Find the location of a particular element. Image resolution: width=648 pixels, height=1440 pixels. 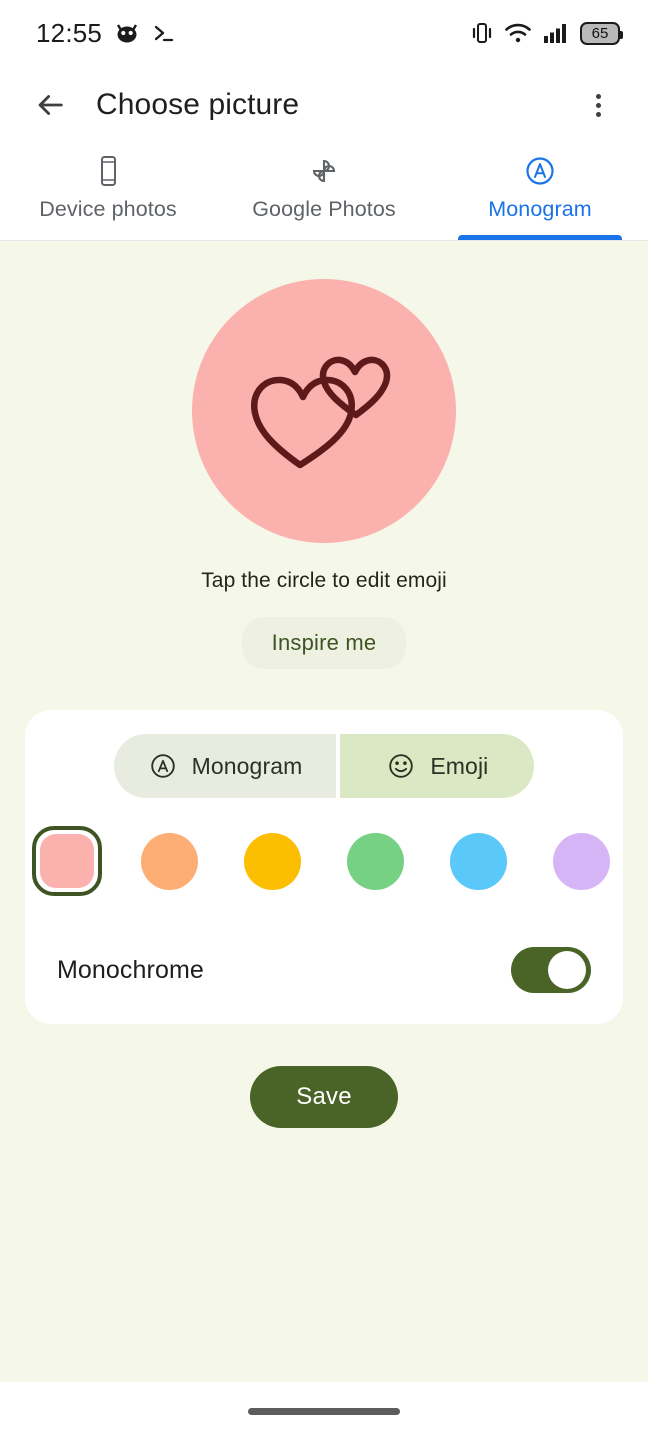

color-swatch-orange is located at coordinates (170, 861).